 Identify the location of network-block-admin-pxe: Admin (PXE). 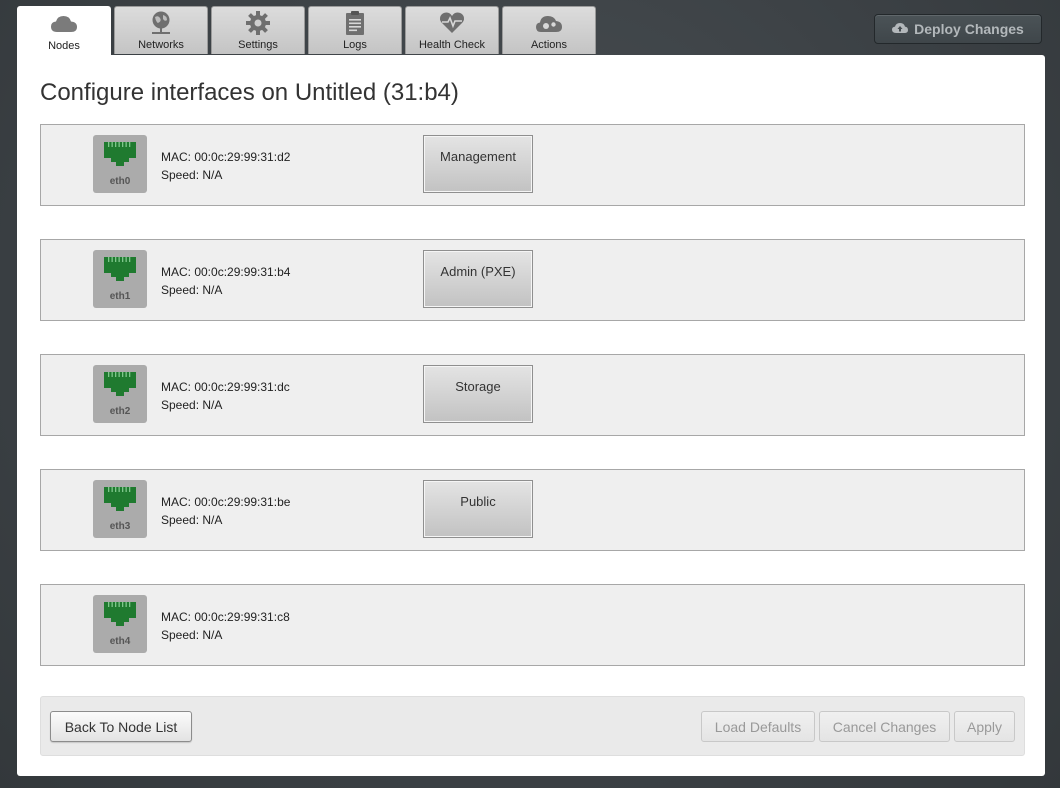
(478, 279).